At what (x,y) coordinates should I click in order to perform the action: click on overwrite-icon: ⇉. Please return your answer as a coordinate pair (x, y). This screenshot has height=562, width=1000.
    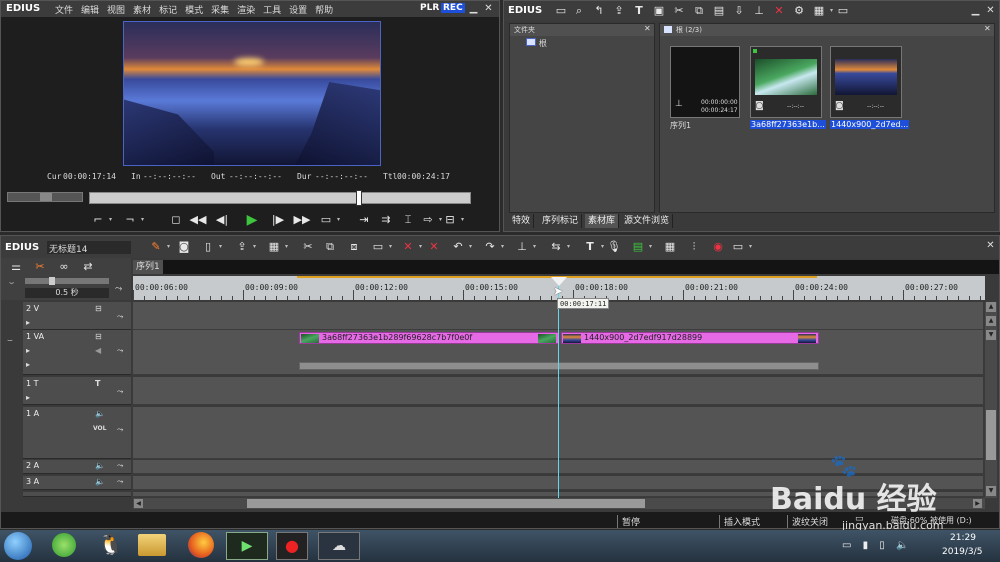
    Looking at the image, I should click on (386, 220).